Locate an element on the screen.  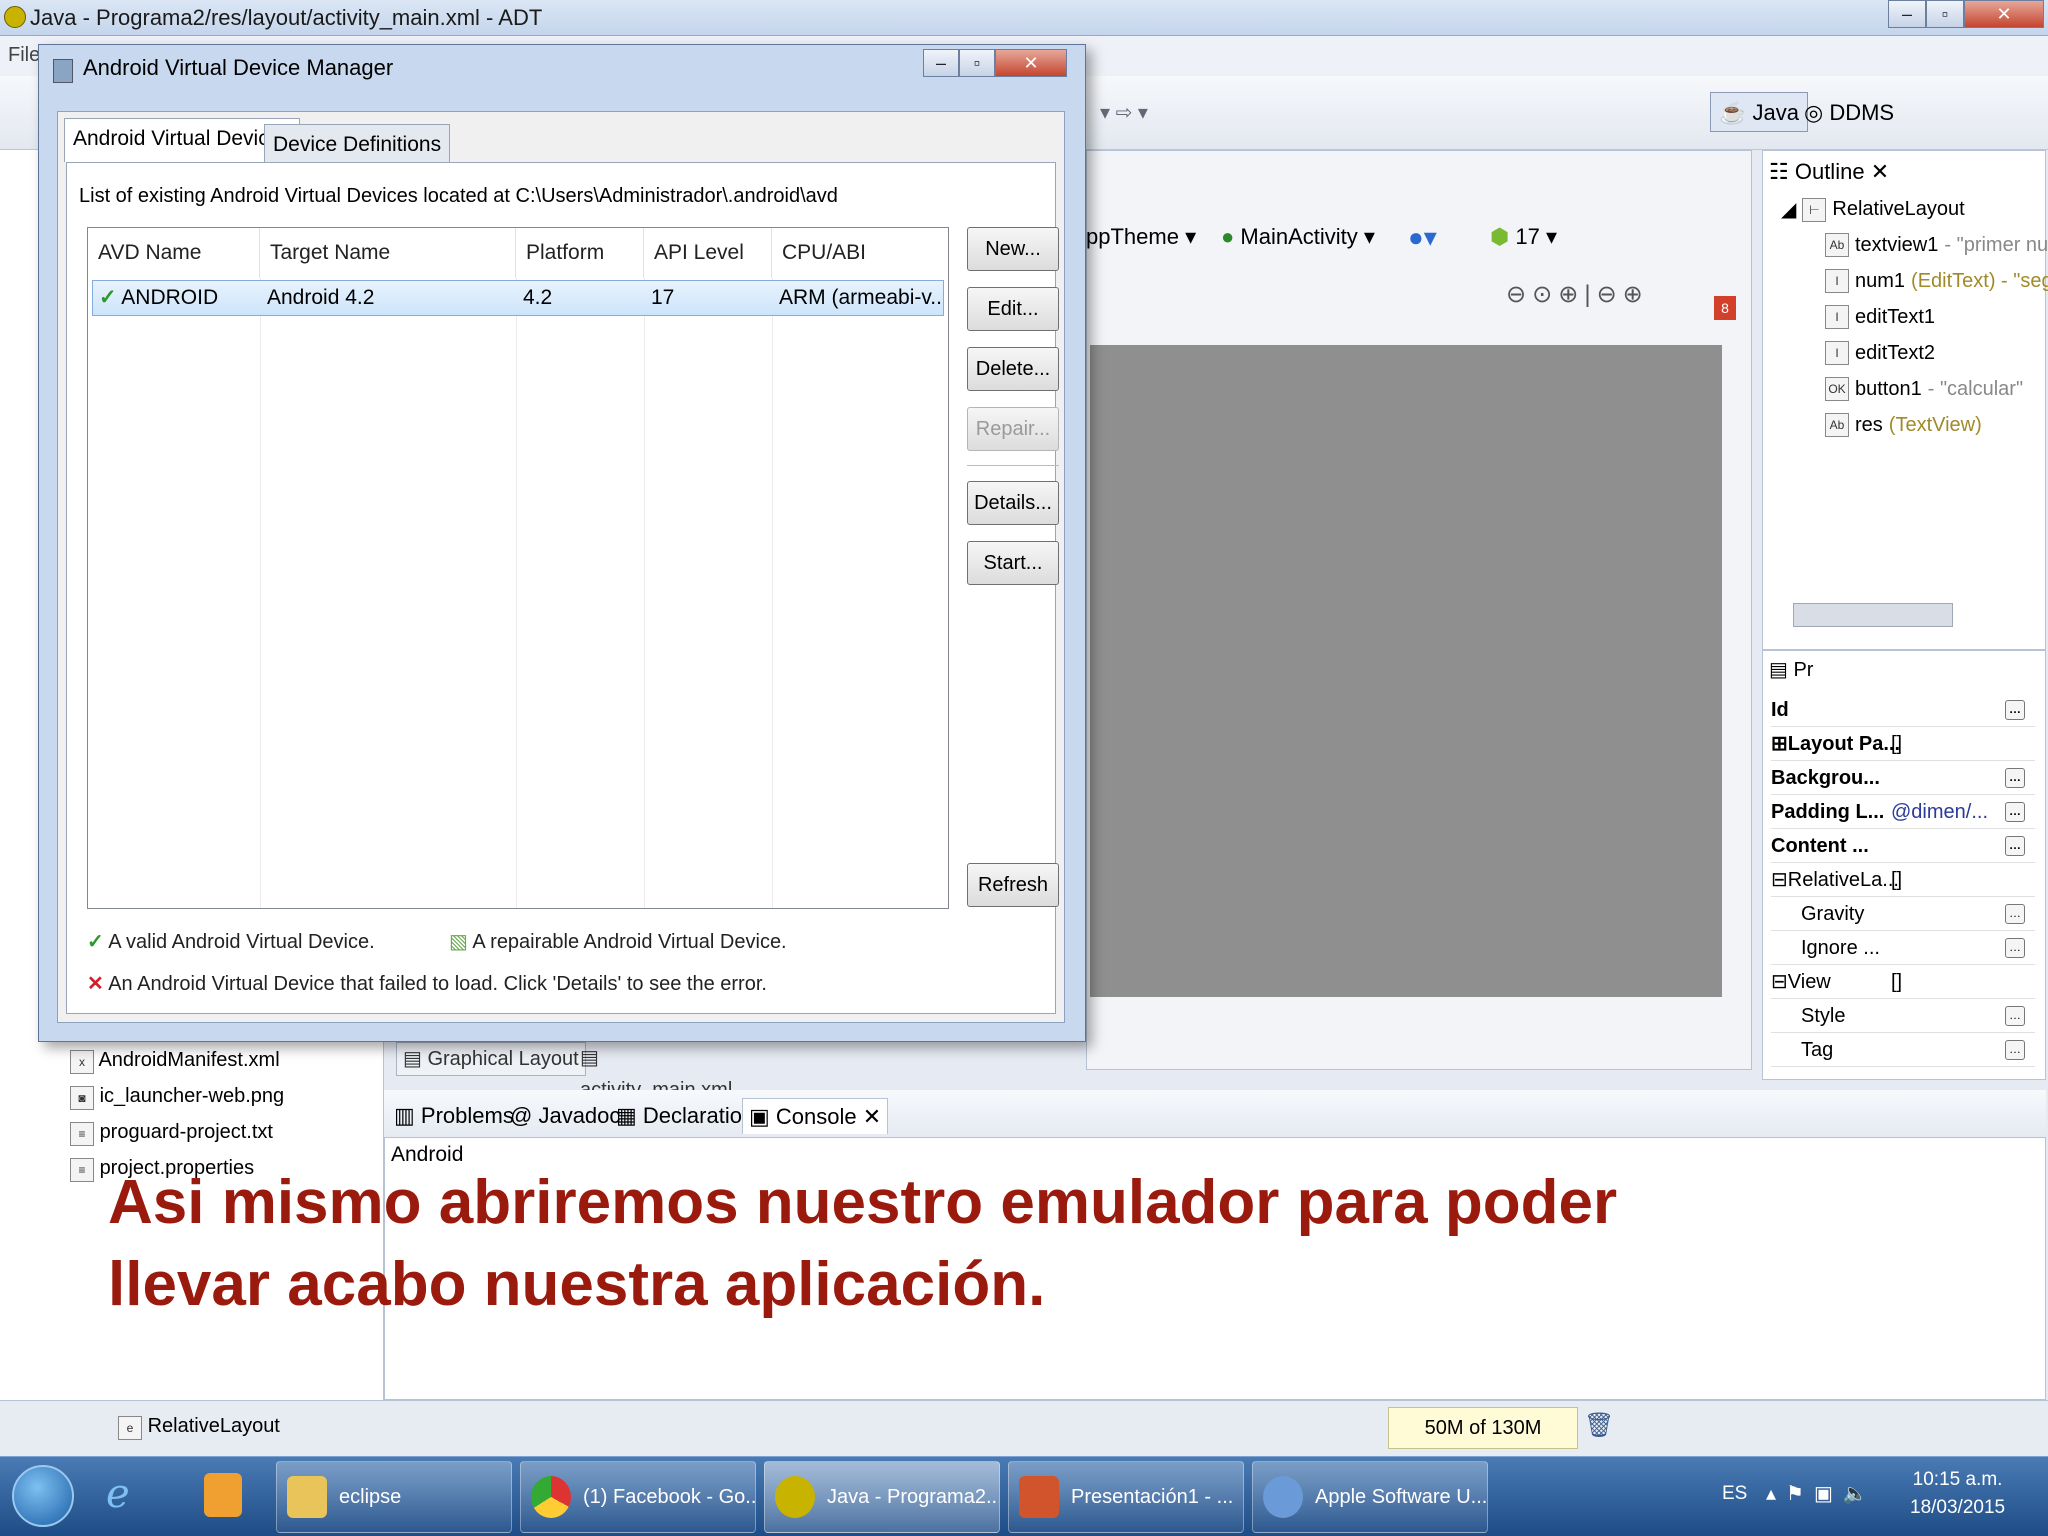
close-button: ✕ is located at coordinates (2004, 14).